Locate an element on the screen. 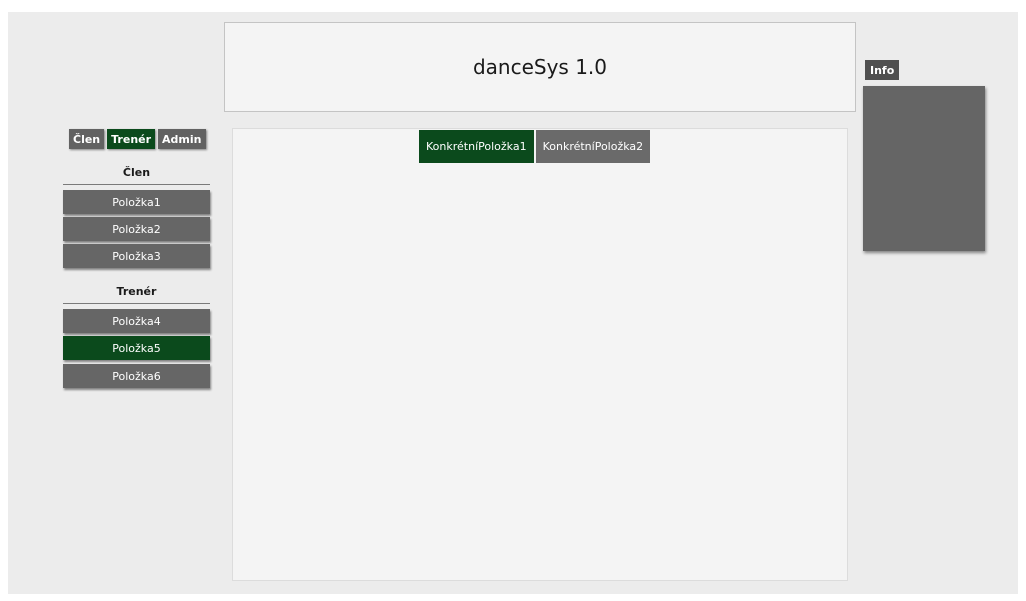 The height and width of the screenshot is (601, 1026). sidebar-item-polozka3: Položka3 is located at coordinates (136, 256).